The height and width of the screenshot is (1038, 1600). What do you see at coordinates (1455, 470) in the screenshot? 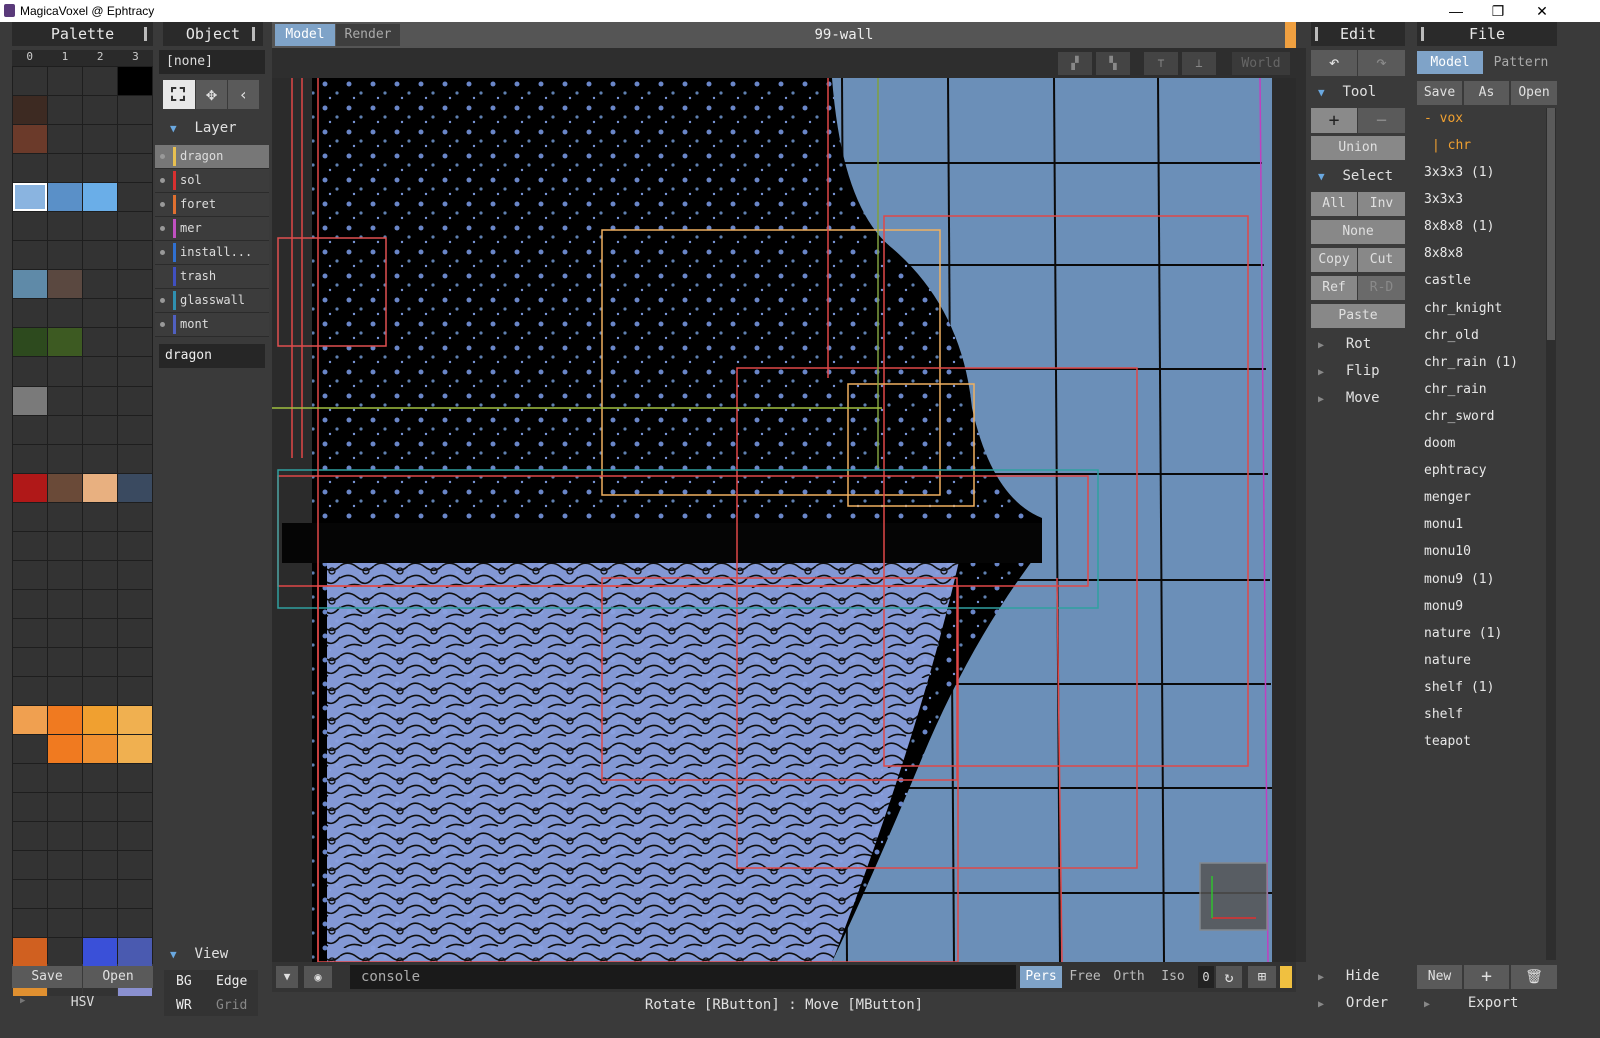
I see `file-list-item: ephtracy` at bounding box center [1455, 470].